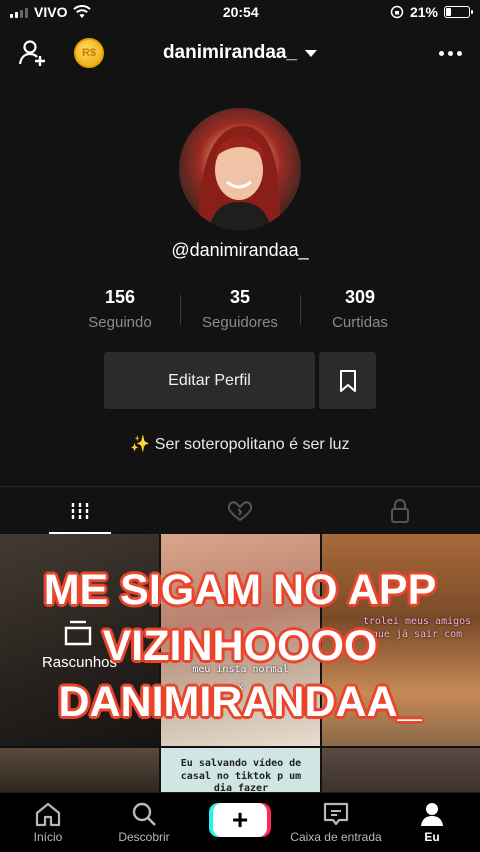 This screenshot has width=480, height=852. I want to click on coin-icon: R$, so click(89, 53).